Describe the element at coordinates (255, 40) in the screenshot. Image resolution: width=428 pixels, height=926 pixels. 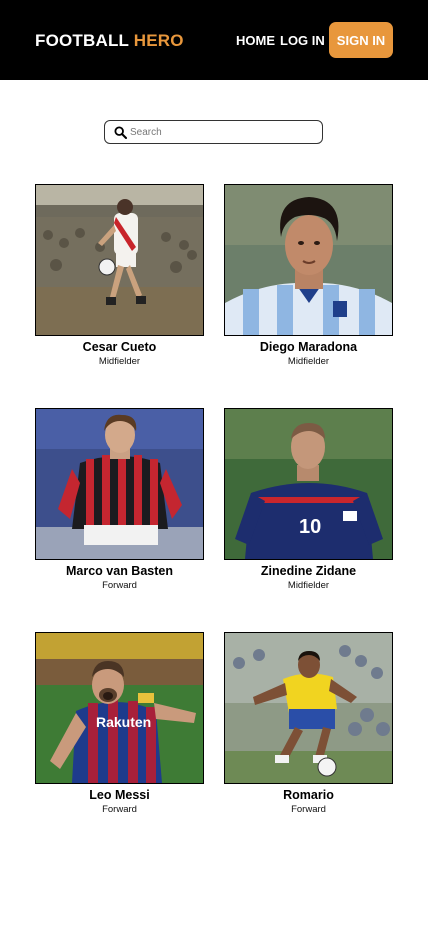
I see `nav-home-link: HOME` at that location.